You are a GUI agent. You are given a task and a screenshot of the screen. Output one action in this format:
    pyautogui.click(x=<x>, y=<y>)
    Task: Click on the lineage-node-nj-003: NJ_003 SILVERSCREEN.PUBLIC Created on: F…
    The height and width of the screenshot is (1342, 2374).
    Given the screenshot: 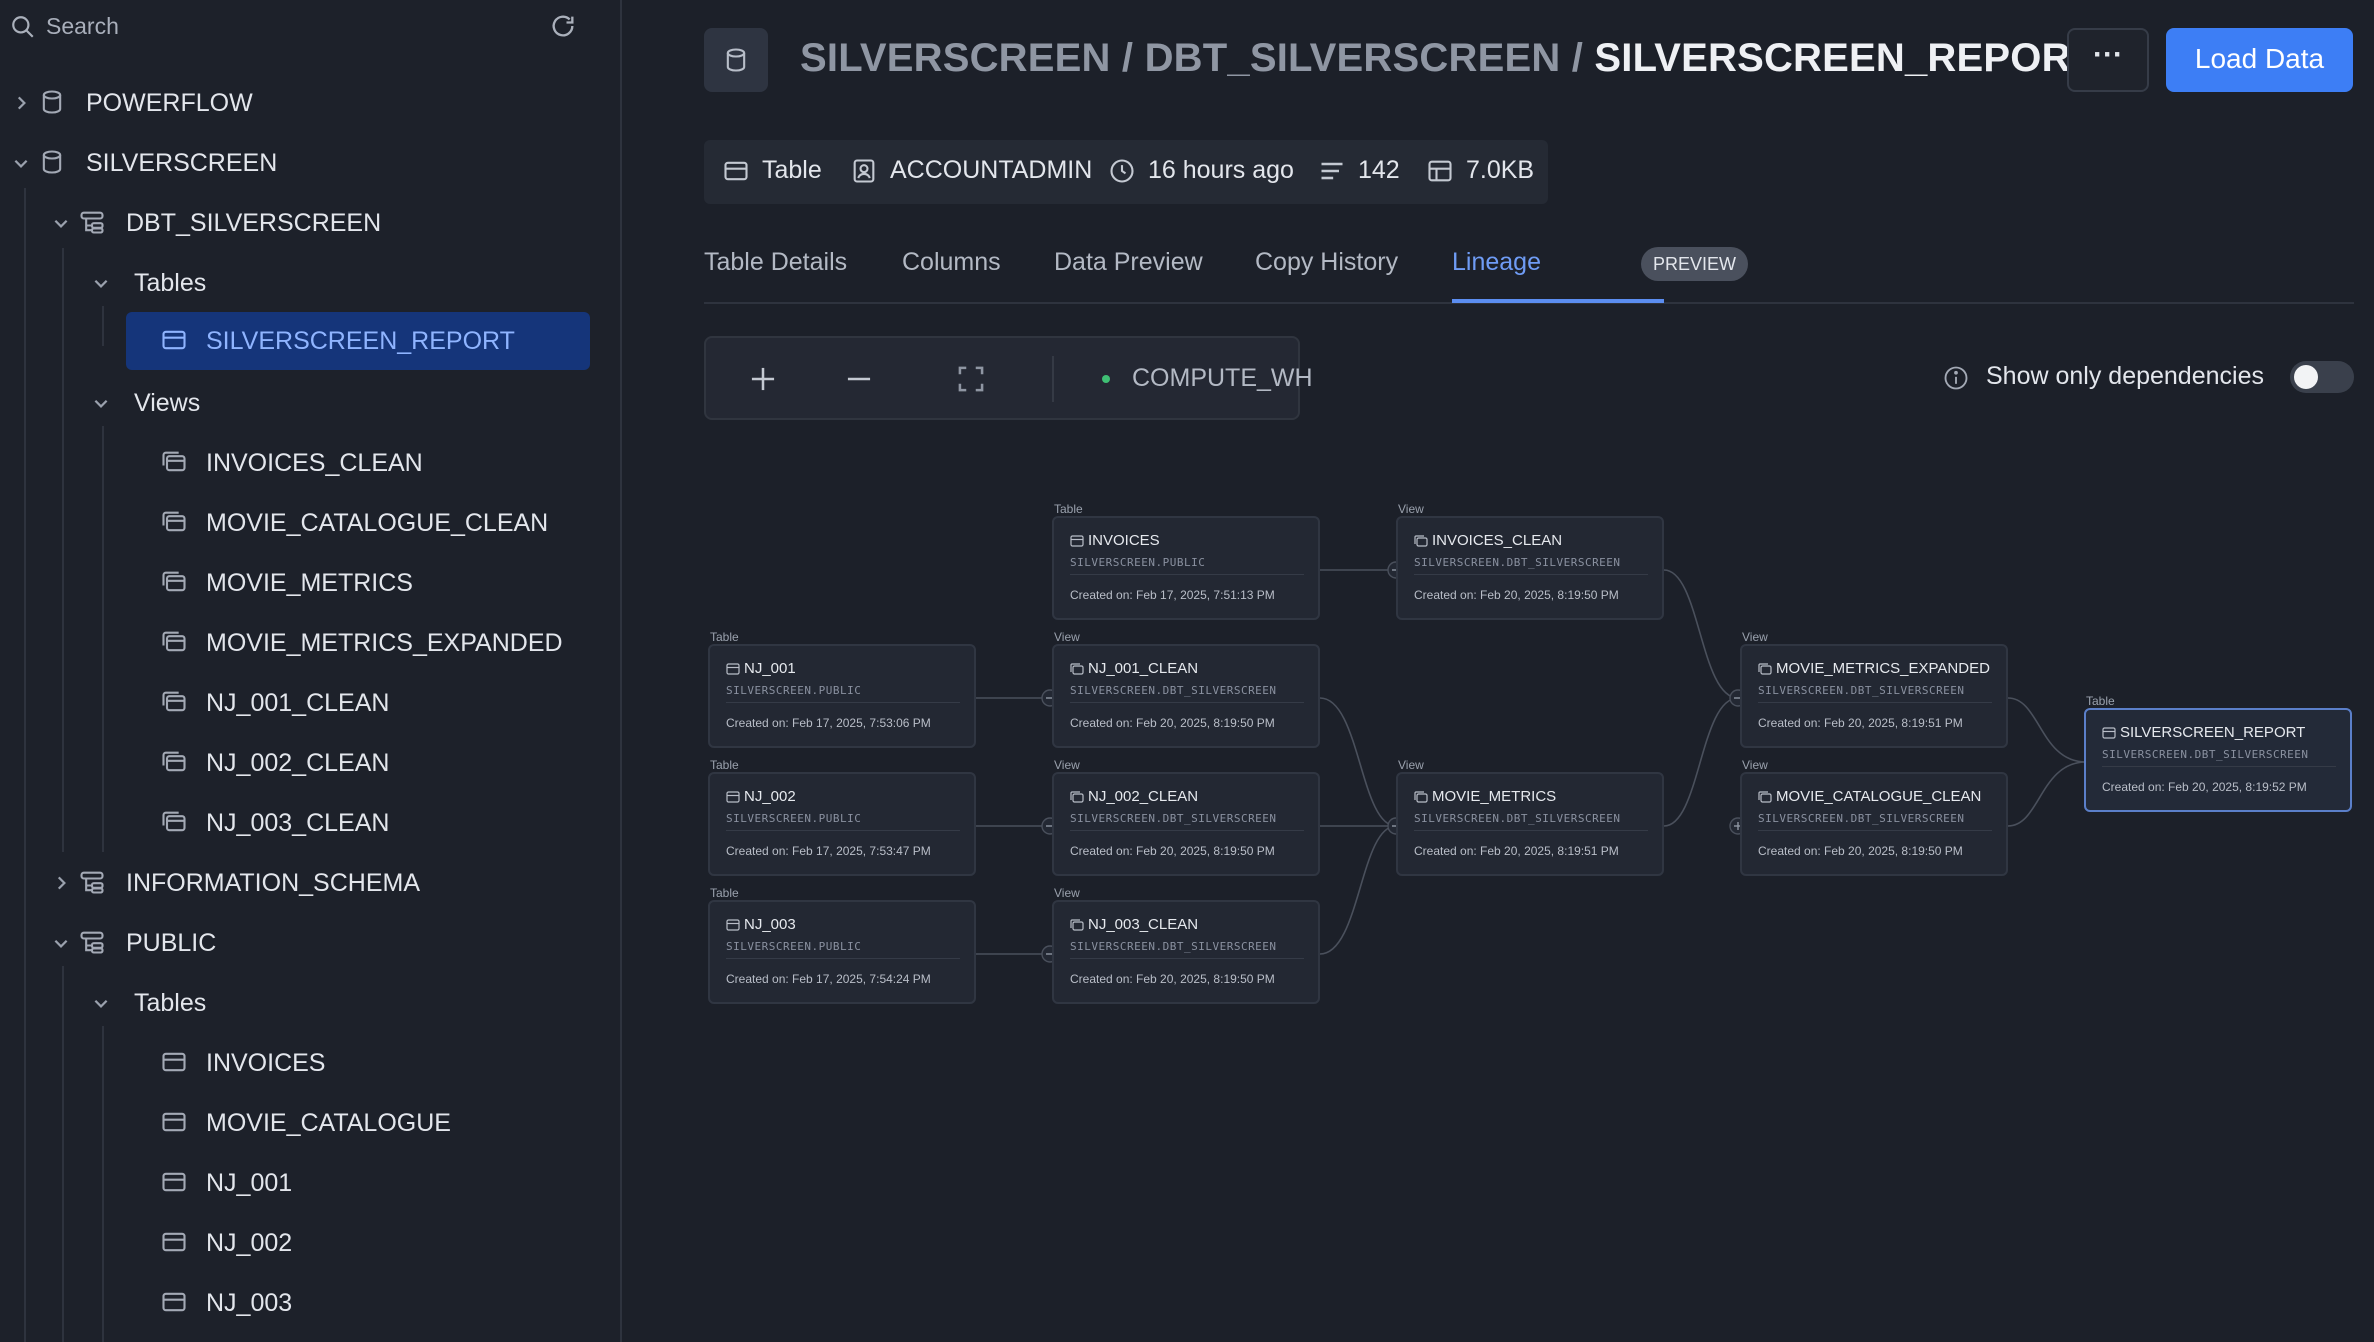 What is the action you would take?
    pyautogui.click(x=842, y=952)
    